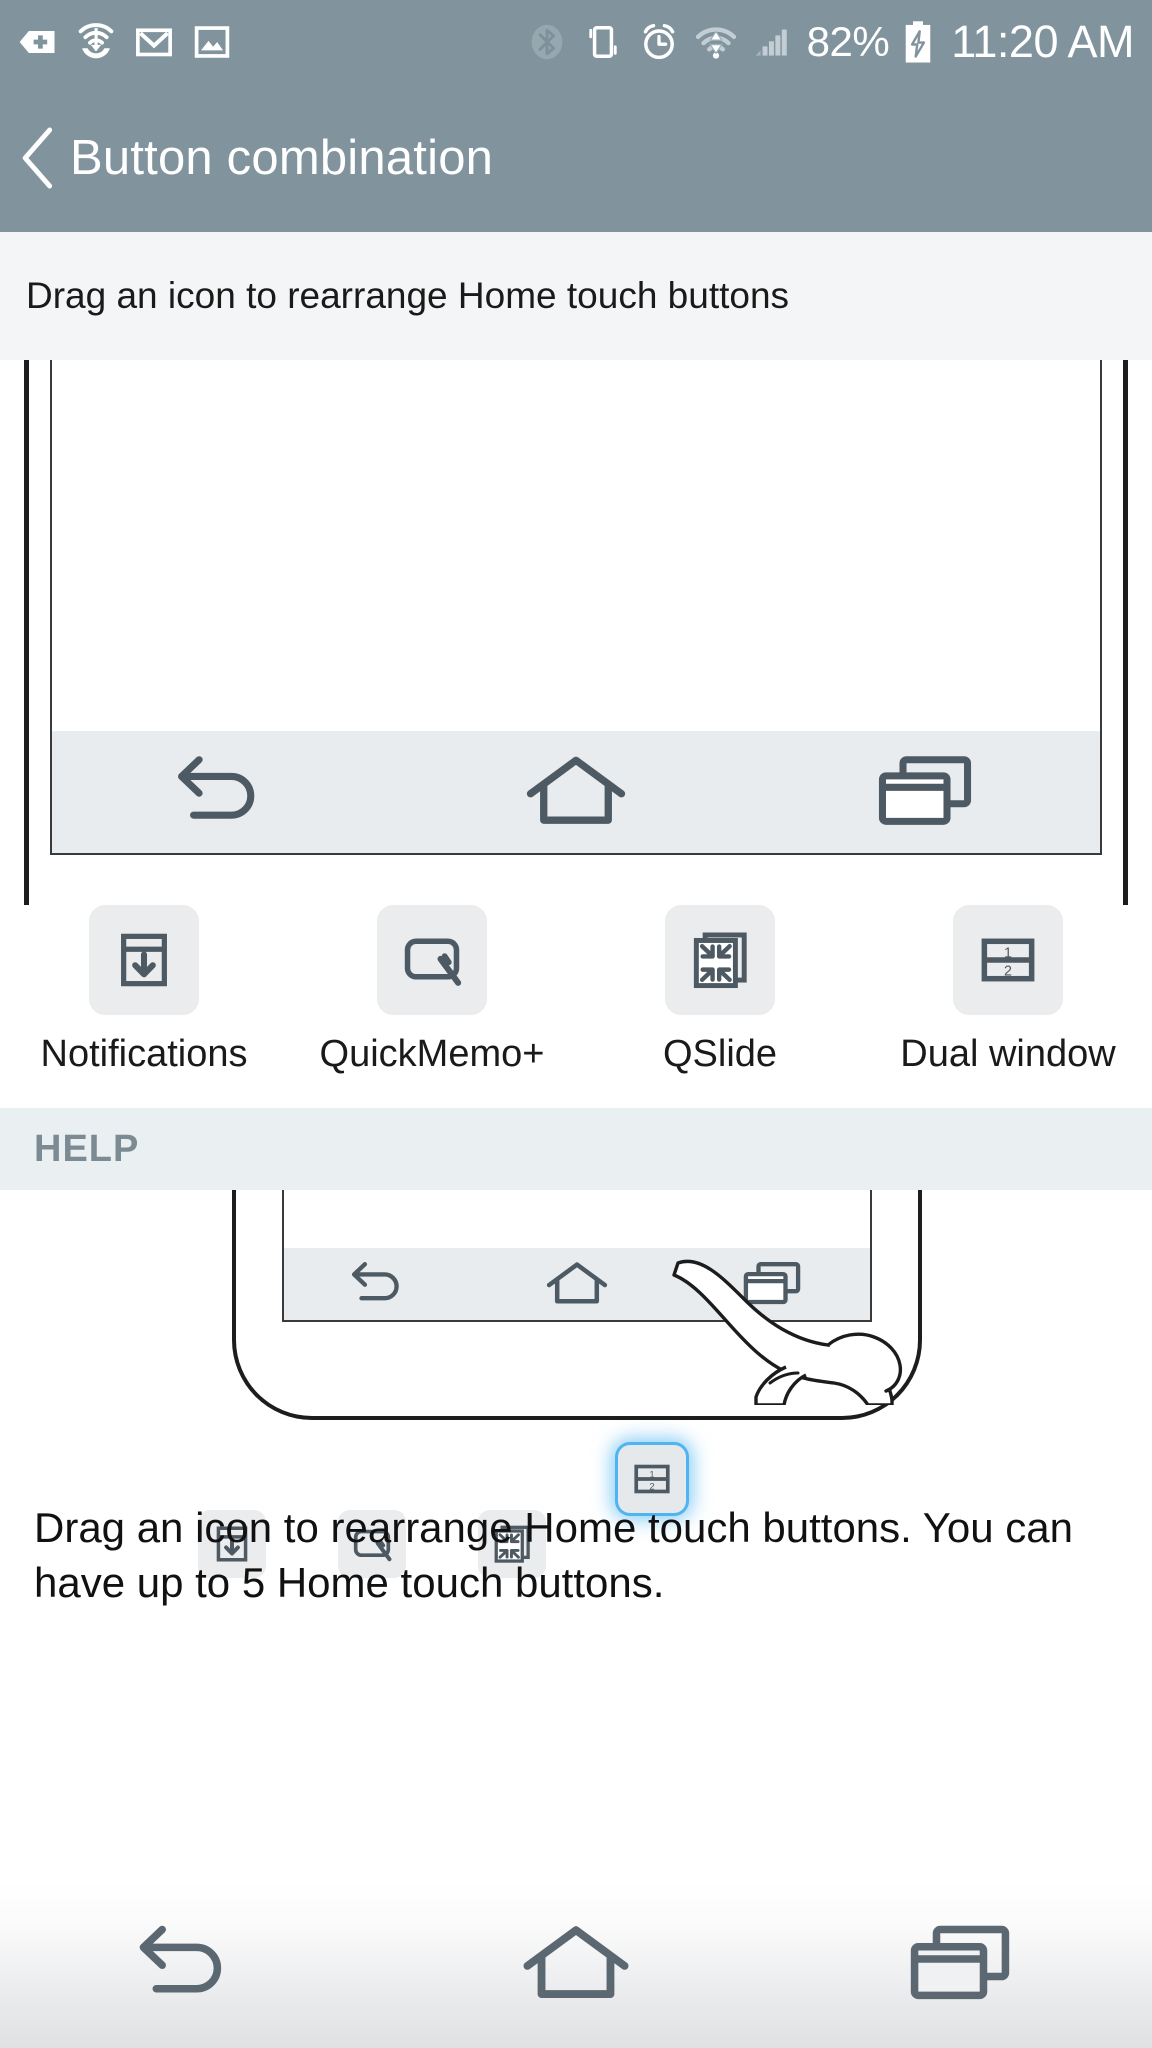 The width and height of the screenshot is (1152, 2048). Describe the element at coordinates (1008, 972) in the screenshot. I see `dual-window-number-2: 2` at that location.